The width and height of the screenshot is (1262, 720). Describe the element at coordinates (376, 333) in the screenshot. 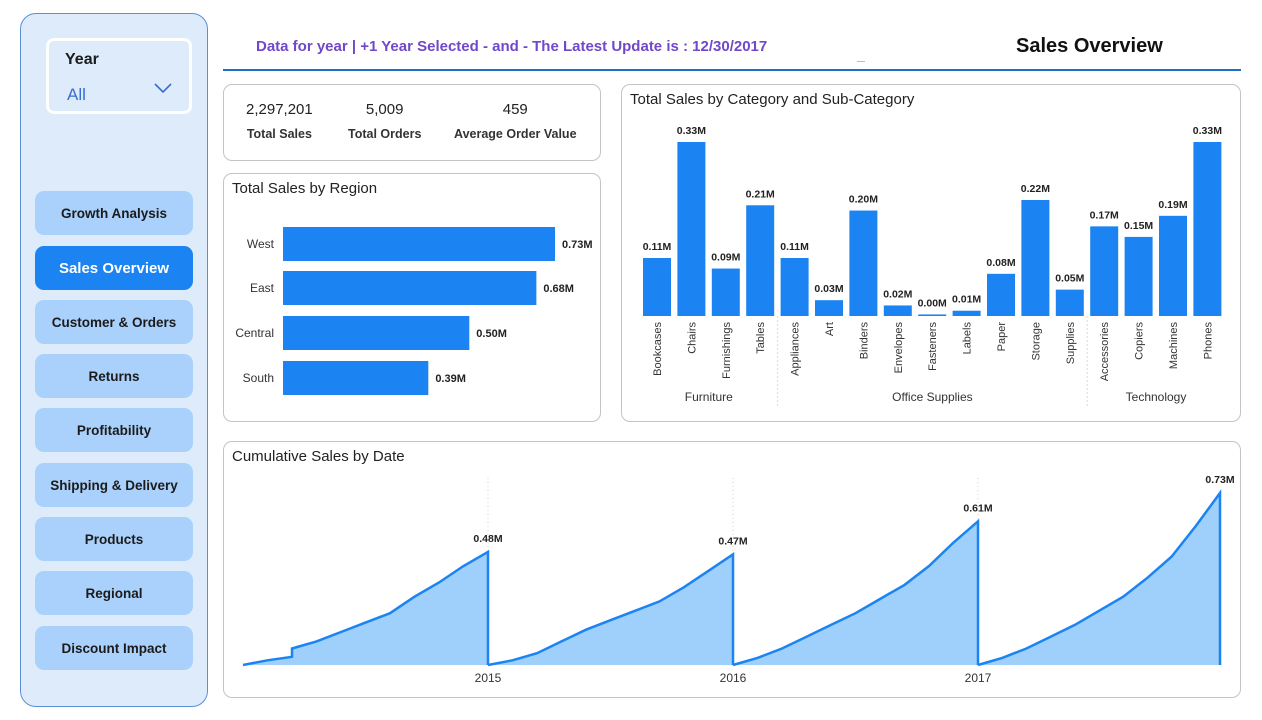

I see `region-bar-central` at that location.